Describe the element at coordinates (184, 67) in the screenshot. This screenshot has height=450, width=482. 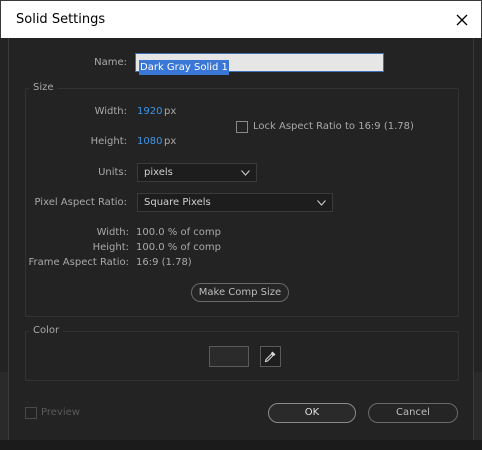
I see `name-input-value: Dark Gray Solid 1` at that location.